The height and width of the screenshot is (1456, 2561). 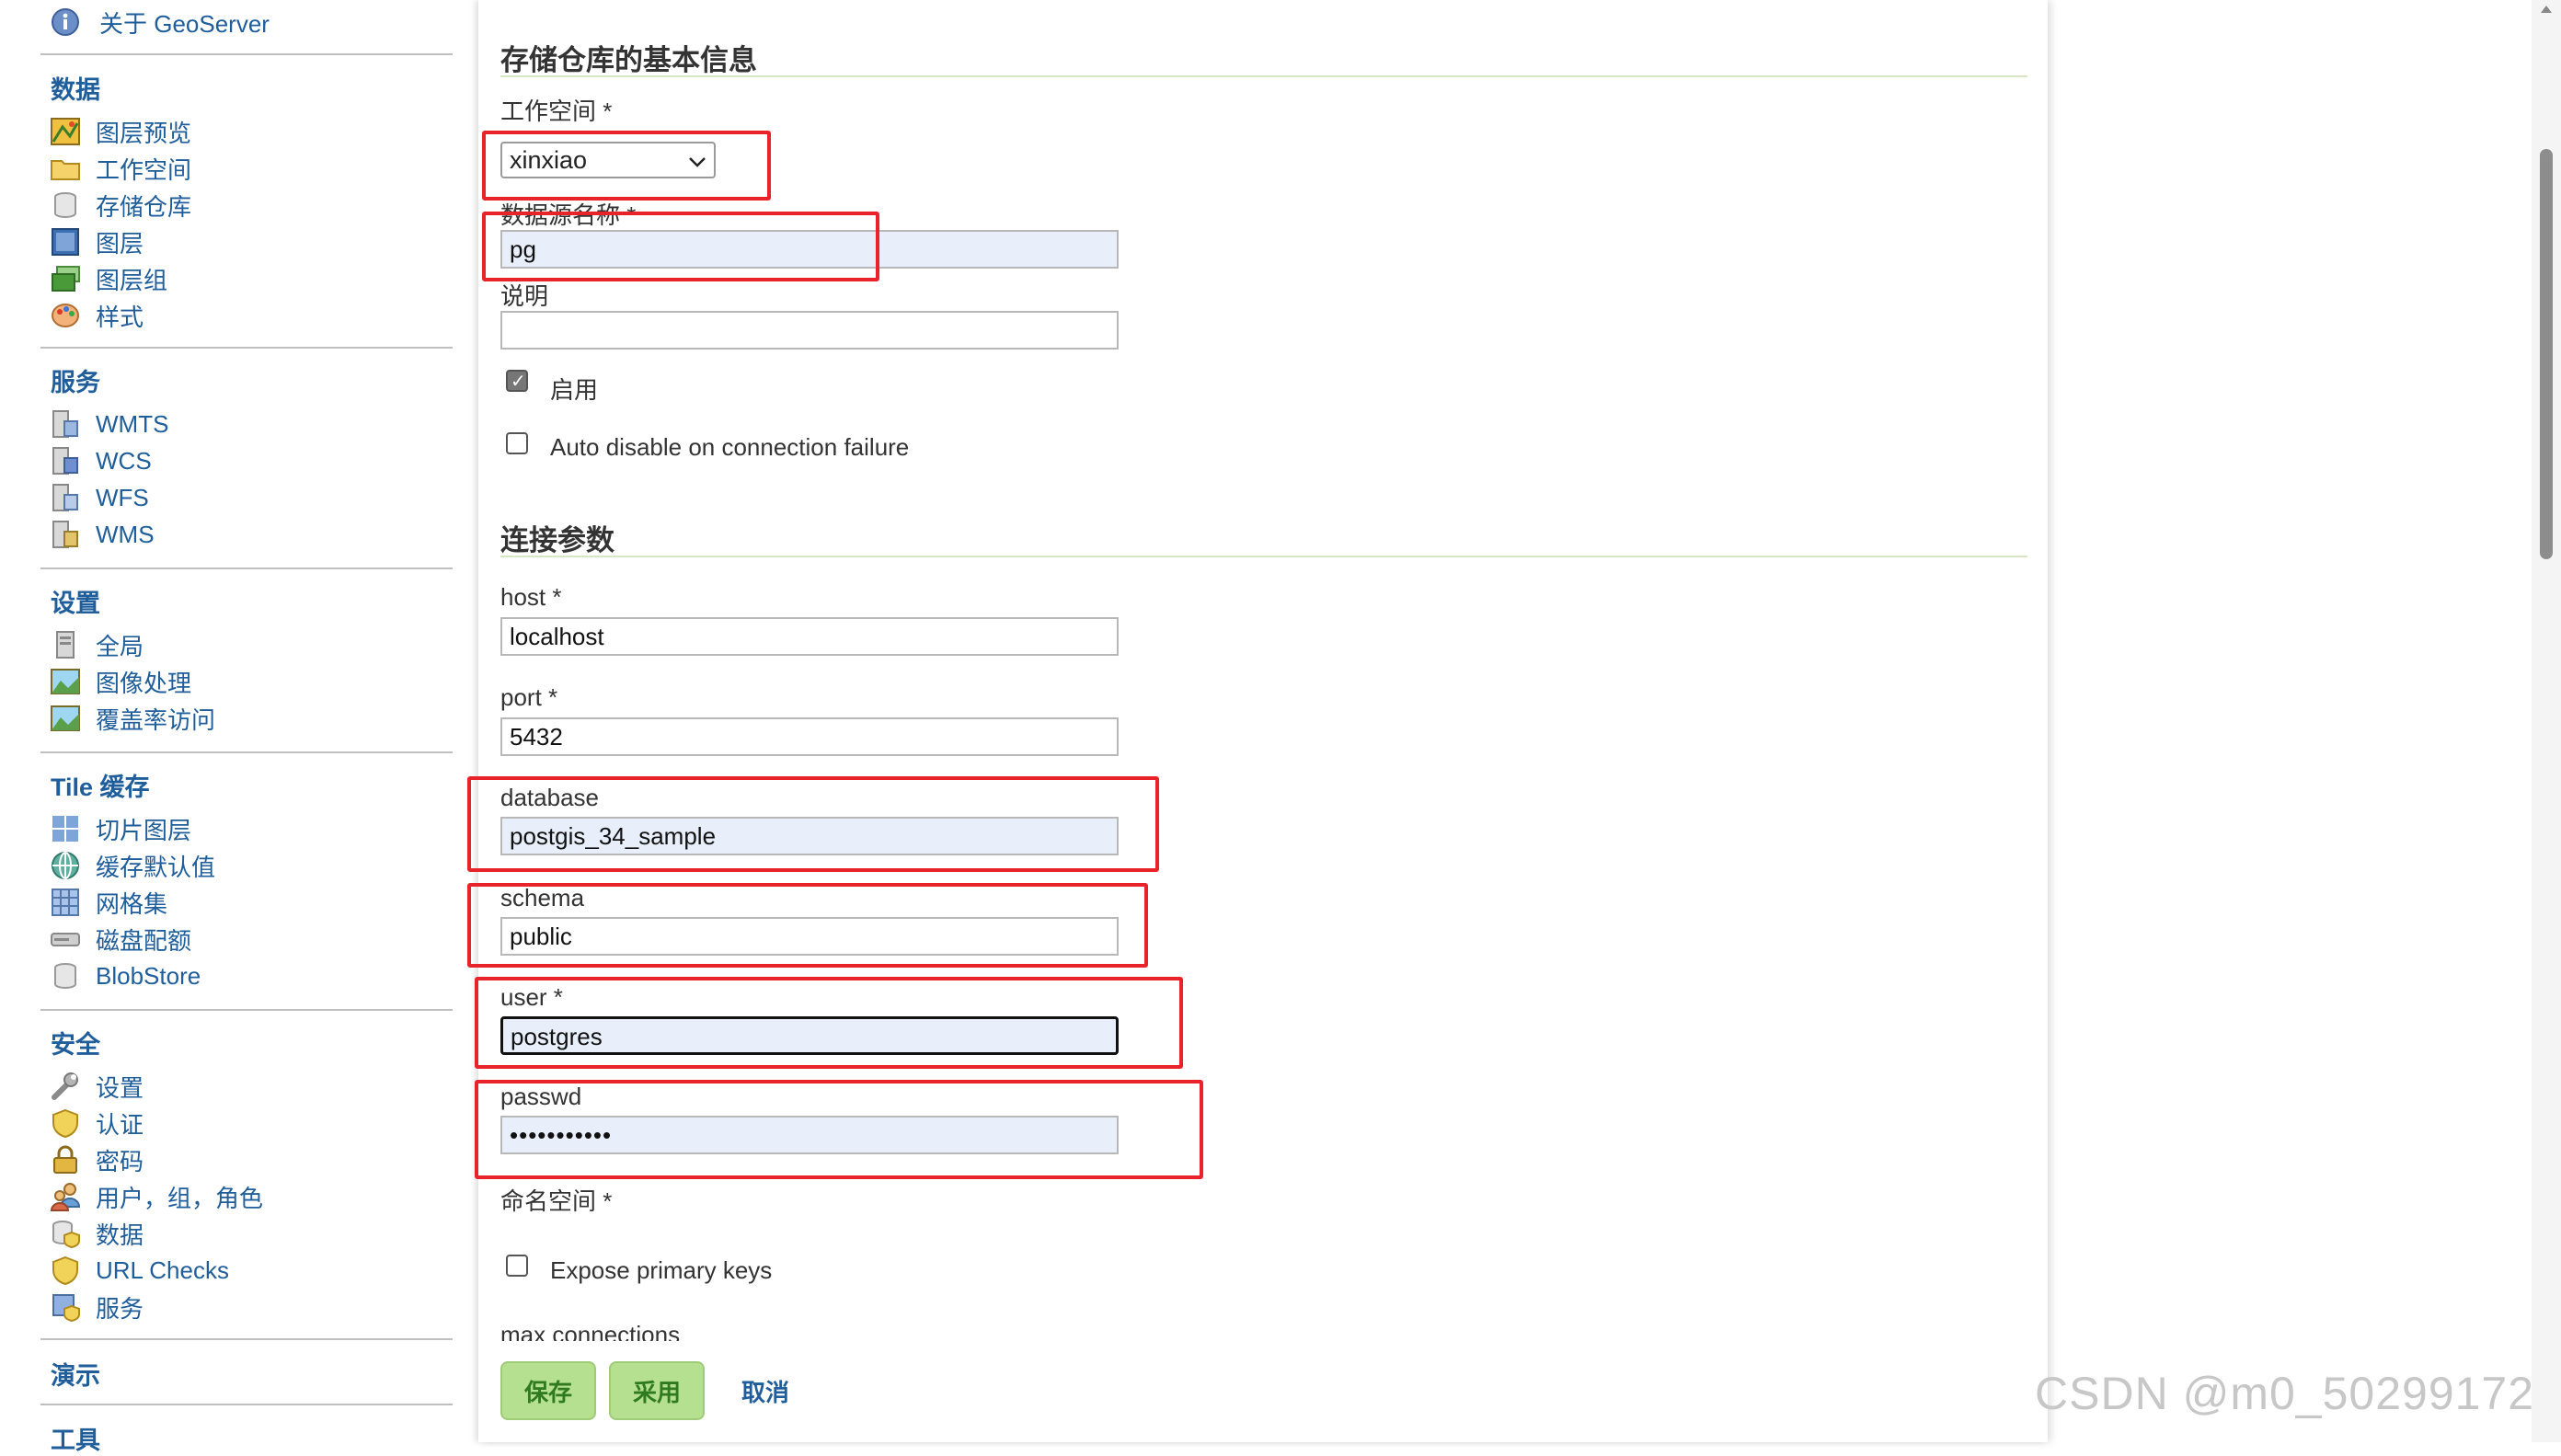 I want to click on section-title-basic-info: 存储仓库的基本信息, so click(x=628, y=60).